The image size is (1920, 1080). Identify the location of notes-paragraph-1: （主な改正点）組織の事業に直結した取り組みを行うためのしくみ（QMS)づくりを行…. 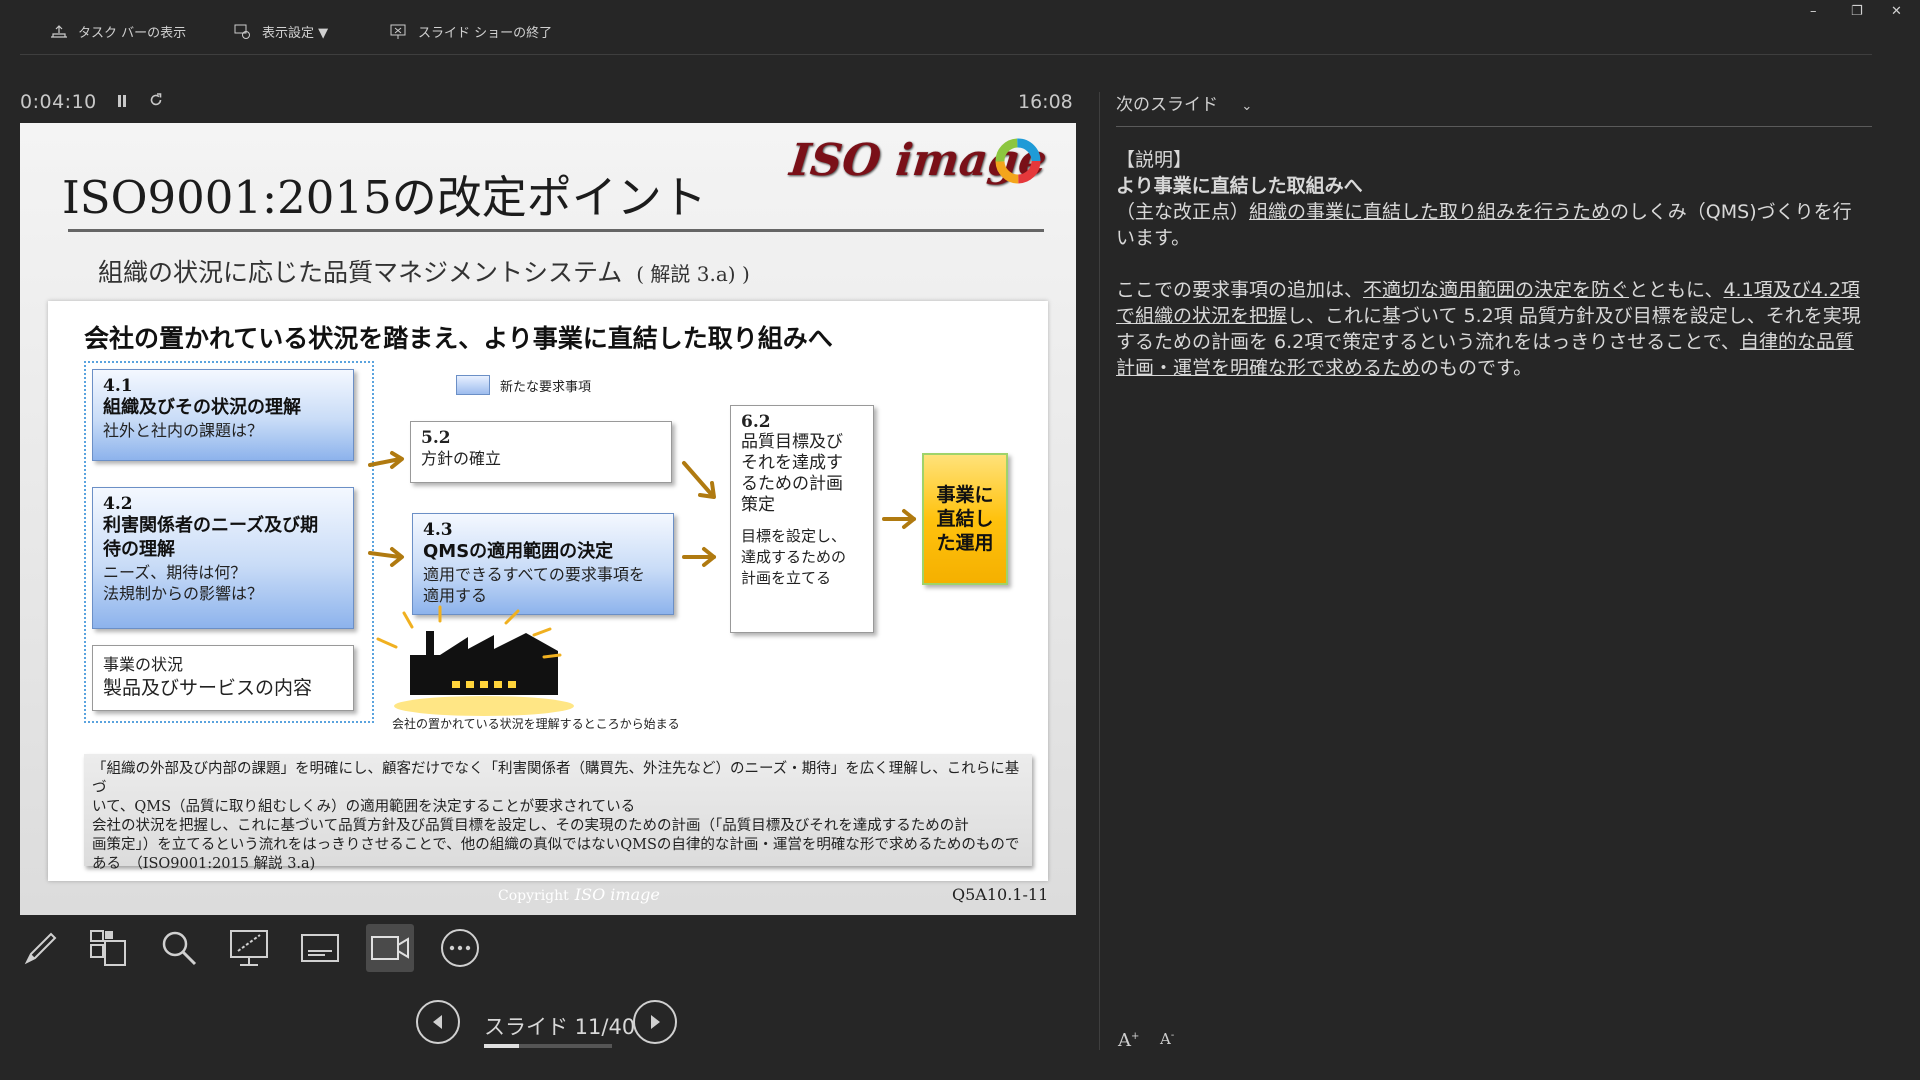
(1492, 225).